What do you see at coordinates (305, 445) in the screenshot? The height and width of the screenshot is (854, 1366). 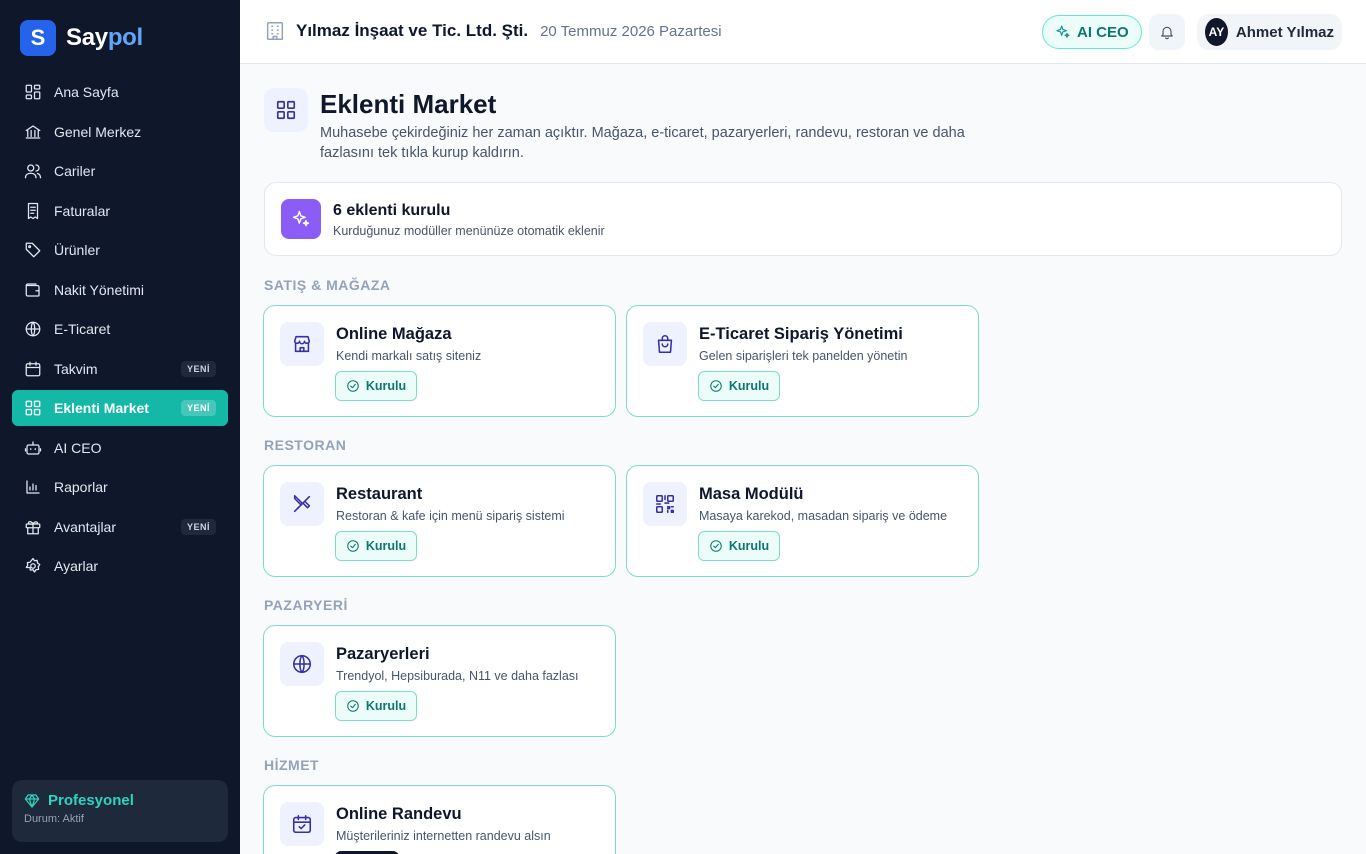 I see `section-label-restoran: RESTORAN` at bounding box center [305, 445].